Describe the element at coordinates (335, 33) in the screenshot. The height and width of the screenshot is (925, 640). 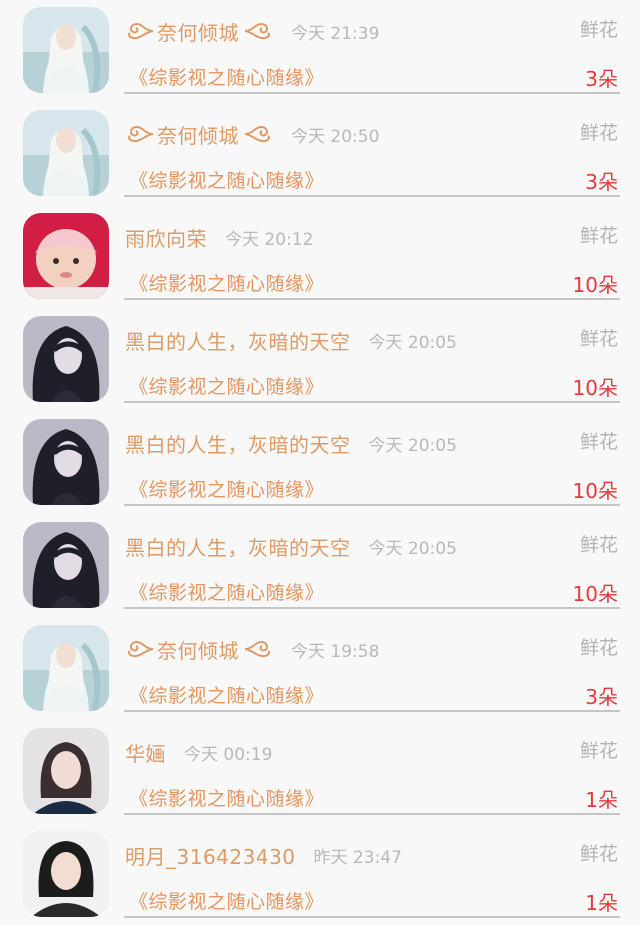
I see `timestamp: 今天 21:39` at that location.